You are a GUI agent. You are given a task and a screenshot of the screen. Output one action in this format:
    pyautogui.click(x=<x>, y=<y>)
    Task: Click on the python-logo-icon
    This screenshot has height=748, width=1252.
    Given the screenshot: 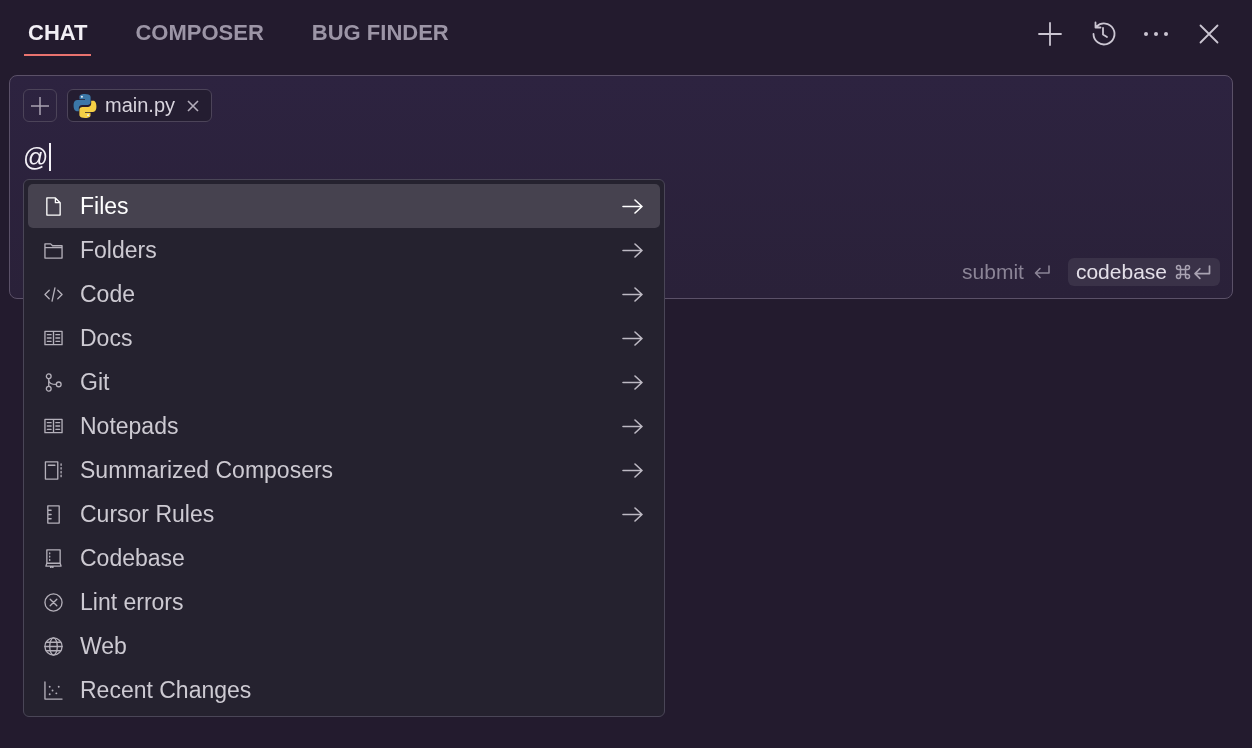 What is the action you would take?
    pyautogui.click(x=85, y=105)
    